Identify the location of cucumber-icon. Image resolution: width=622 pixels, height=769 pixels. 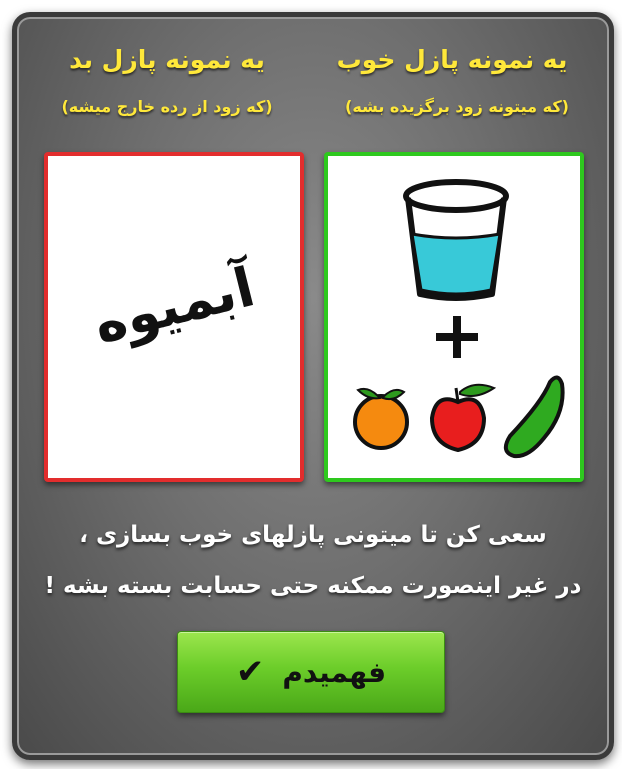
(534, 417).